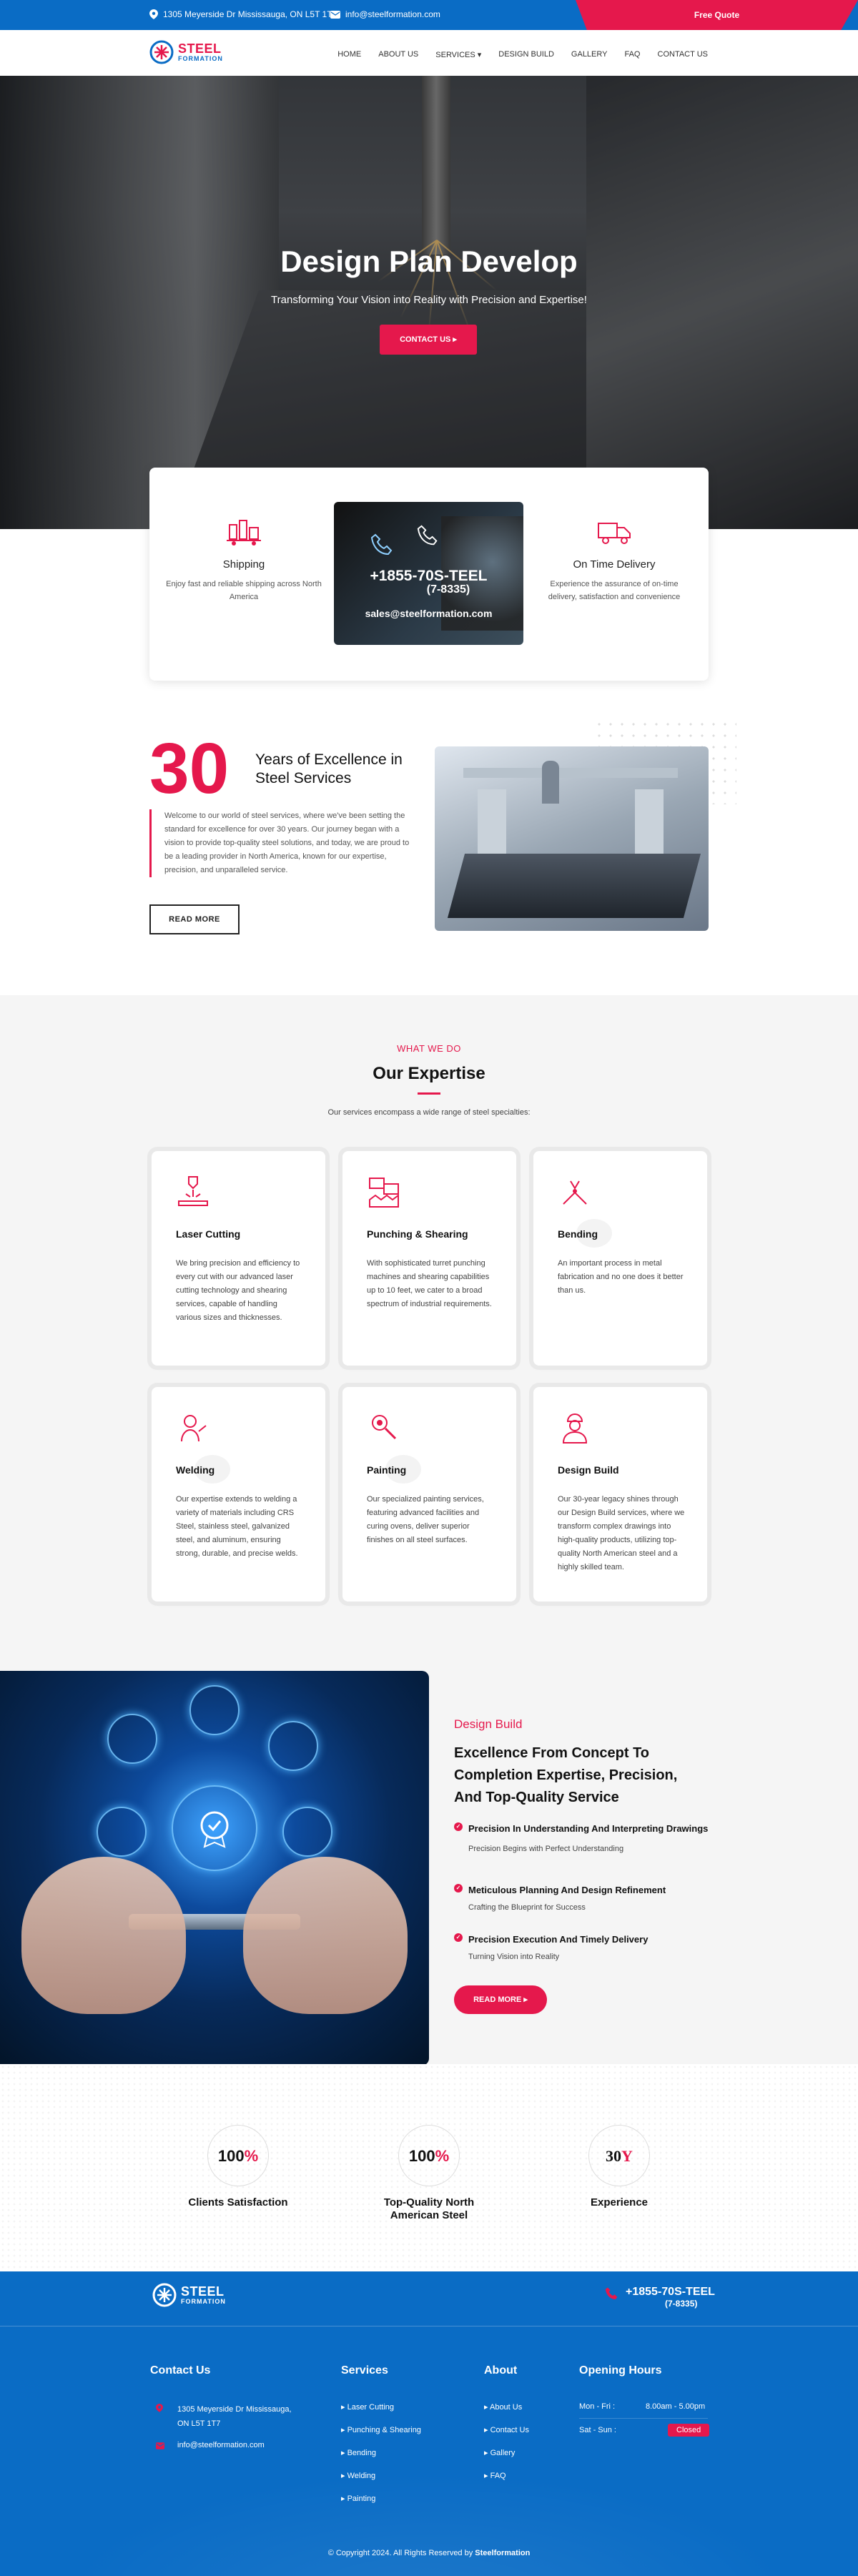  What do you see at coordinates (588, 1470) in the screenshot?
I see `card-title: Design Build` at bounding box center [588, 1470].